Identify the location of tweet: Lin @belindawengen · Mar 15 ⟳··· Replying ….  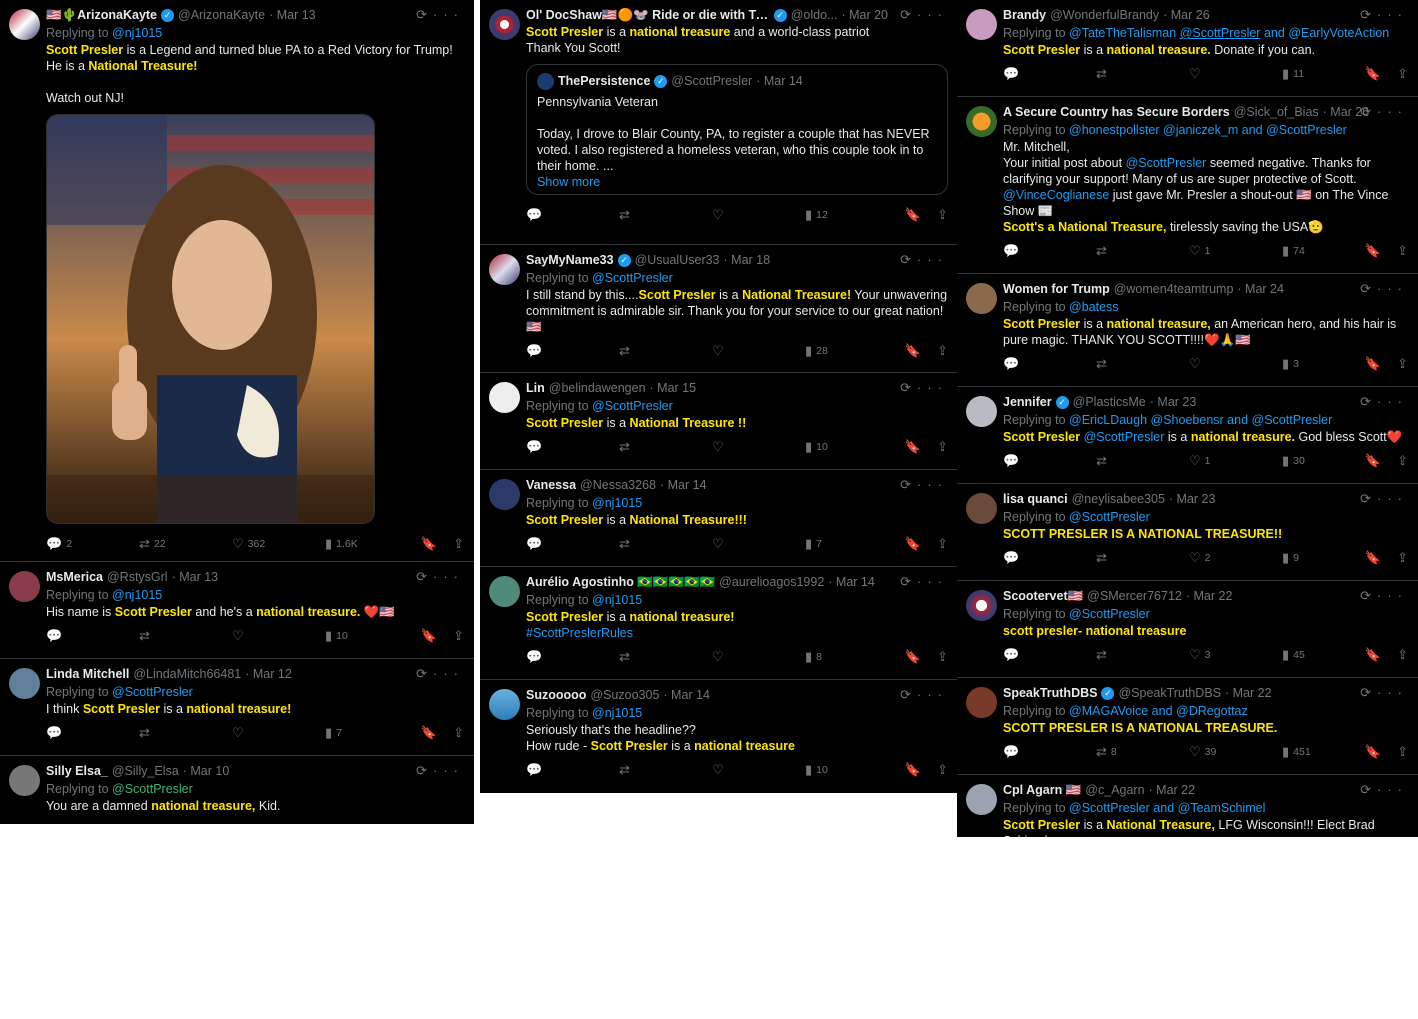
(719, 421).